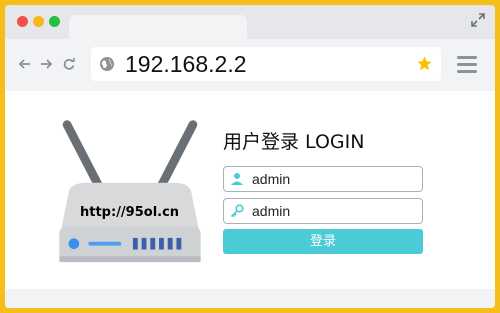 This screenshot has height=313, width=500. What do you see at coordinates (250, 22) in the screenshot?
I see `title-bar` at bounding box center [250, 22].